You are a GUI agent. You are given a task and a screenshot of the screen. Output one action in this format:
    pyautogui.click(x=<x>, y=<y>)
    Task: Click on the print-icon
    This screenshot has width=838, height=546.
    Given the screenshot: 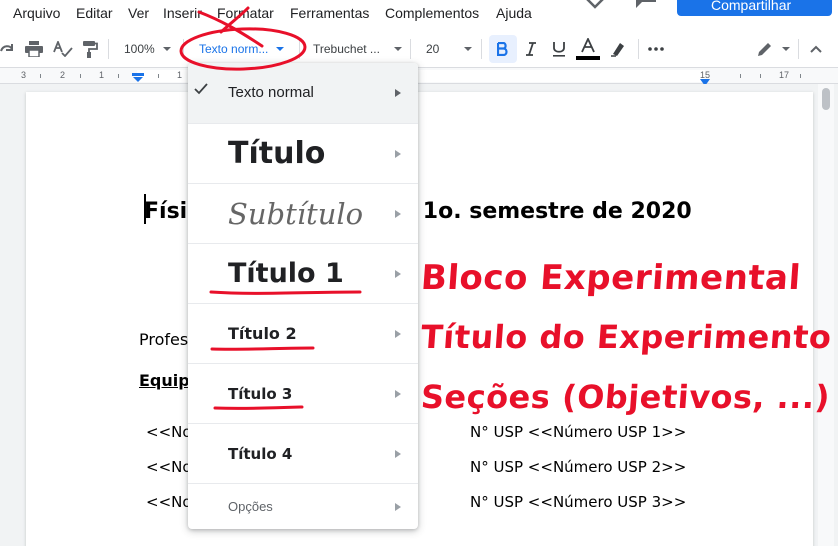 What is the action you would take?
    pyautogui.click(x=34, y=49)
    